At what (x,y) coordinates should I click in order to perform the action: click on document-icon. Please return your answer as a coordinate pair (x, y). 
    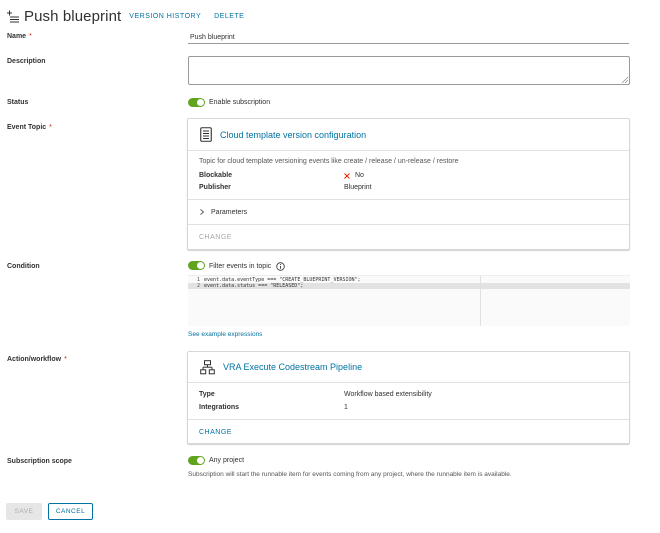
    Looking at the image, I should click on (206, 134).